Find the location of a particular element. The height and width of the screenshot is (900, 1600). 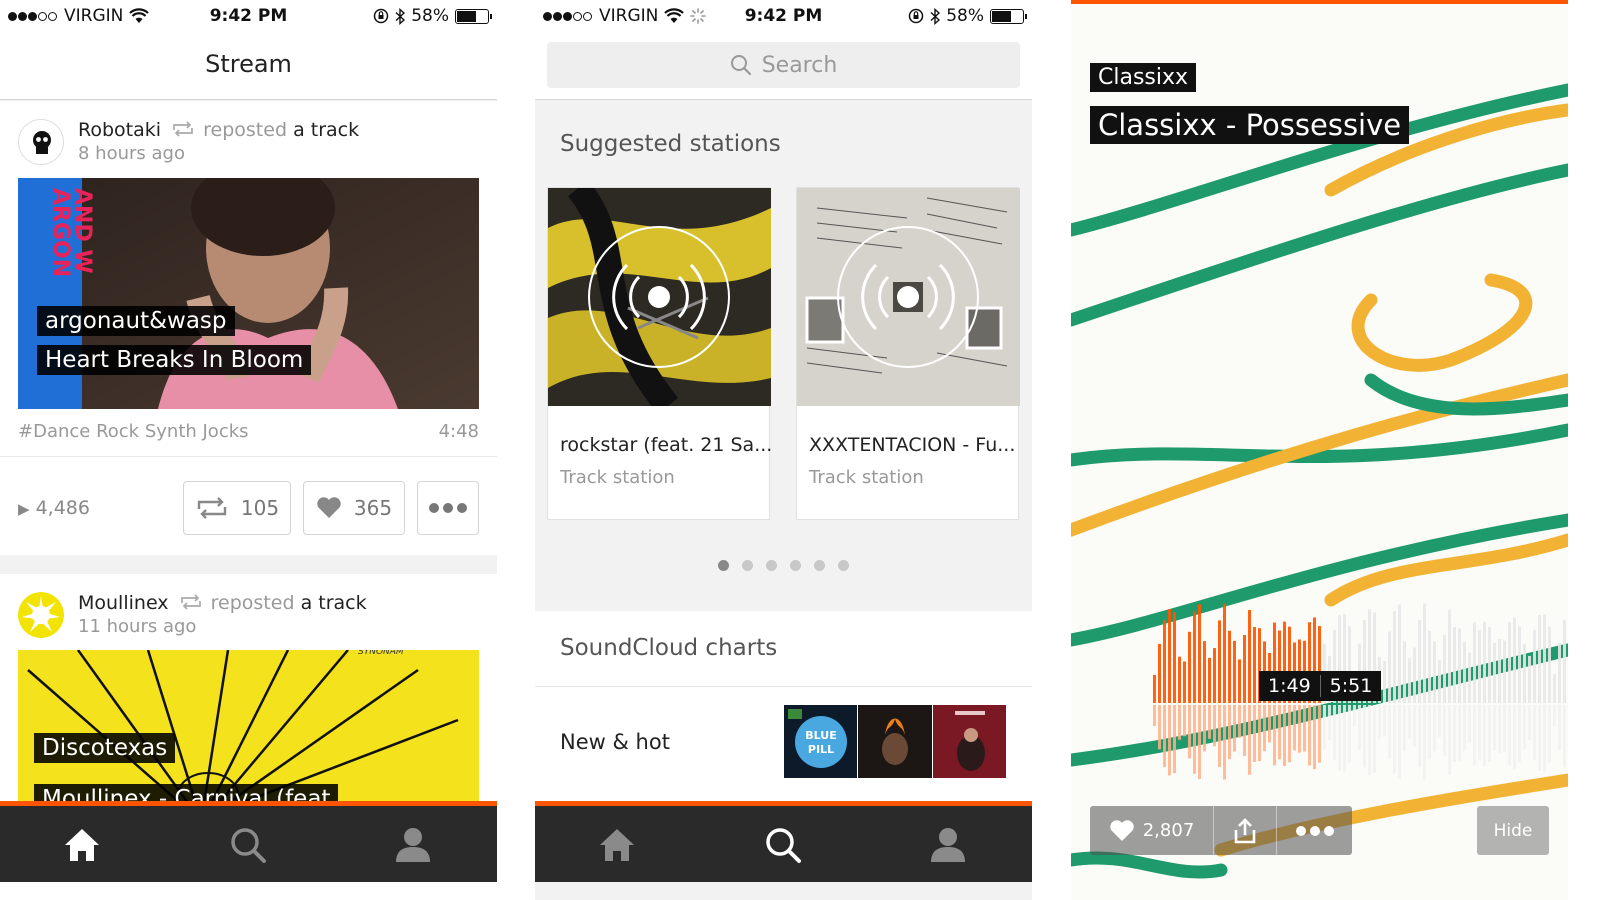

like-count: 365 is located at coordinates (373, 508).